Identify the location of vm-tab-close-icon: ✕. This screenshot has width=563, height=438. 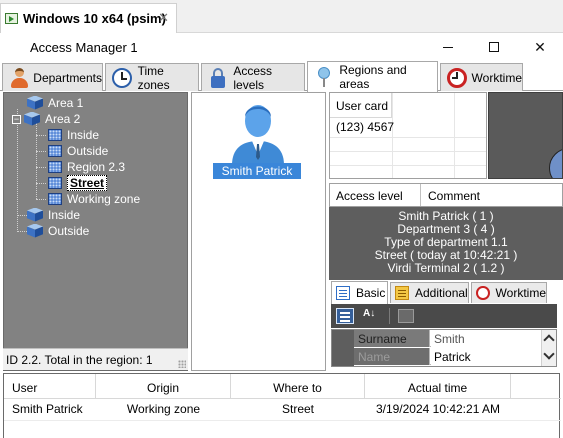
(163, 18).